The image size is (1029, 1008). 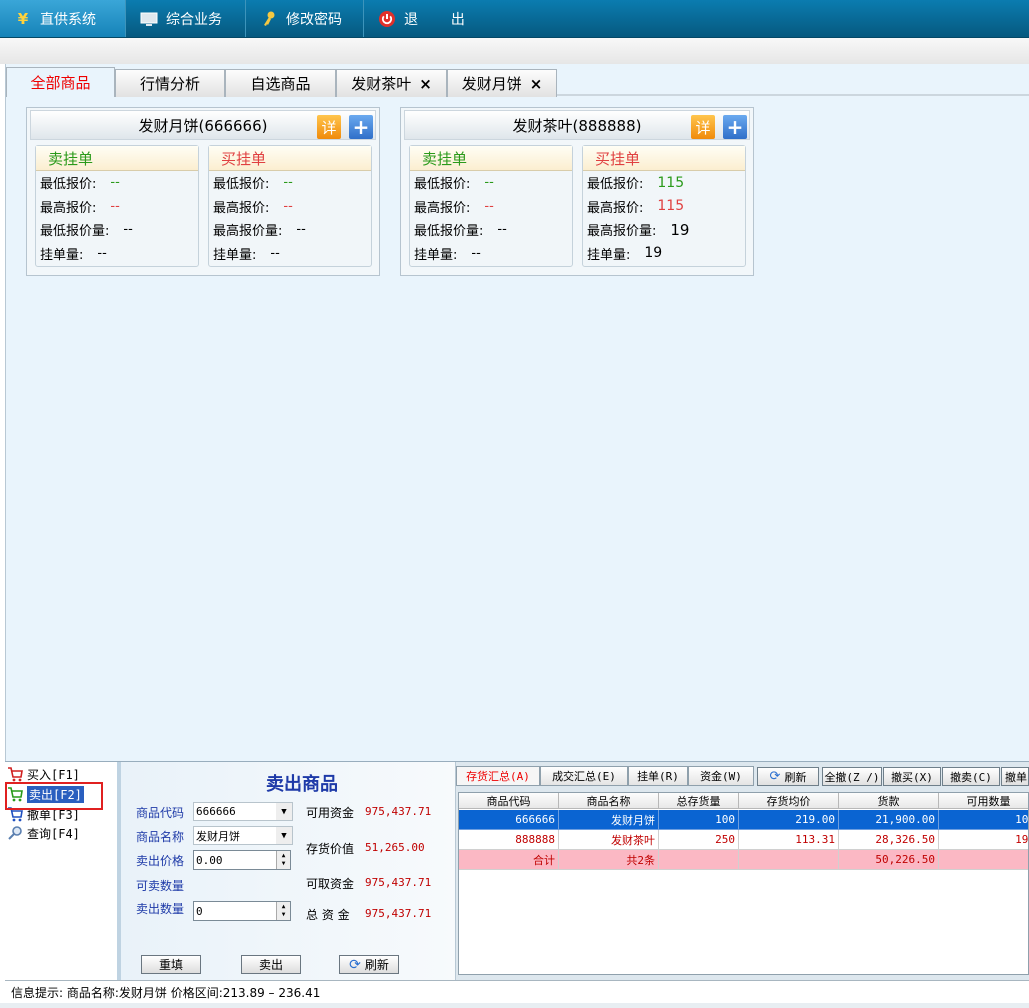 What do you see at coordinates (852, 776) in the screenshot?
I see `cancel-all-button: 全撤(Z /)` at bounding box center [852, 776].